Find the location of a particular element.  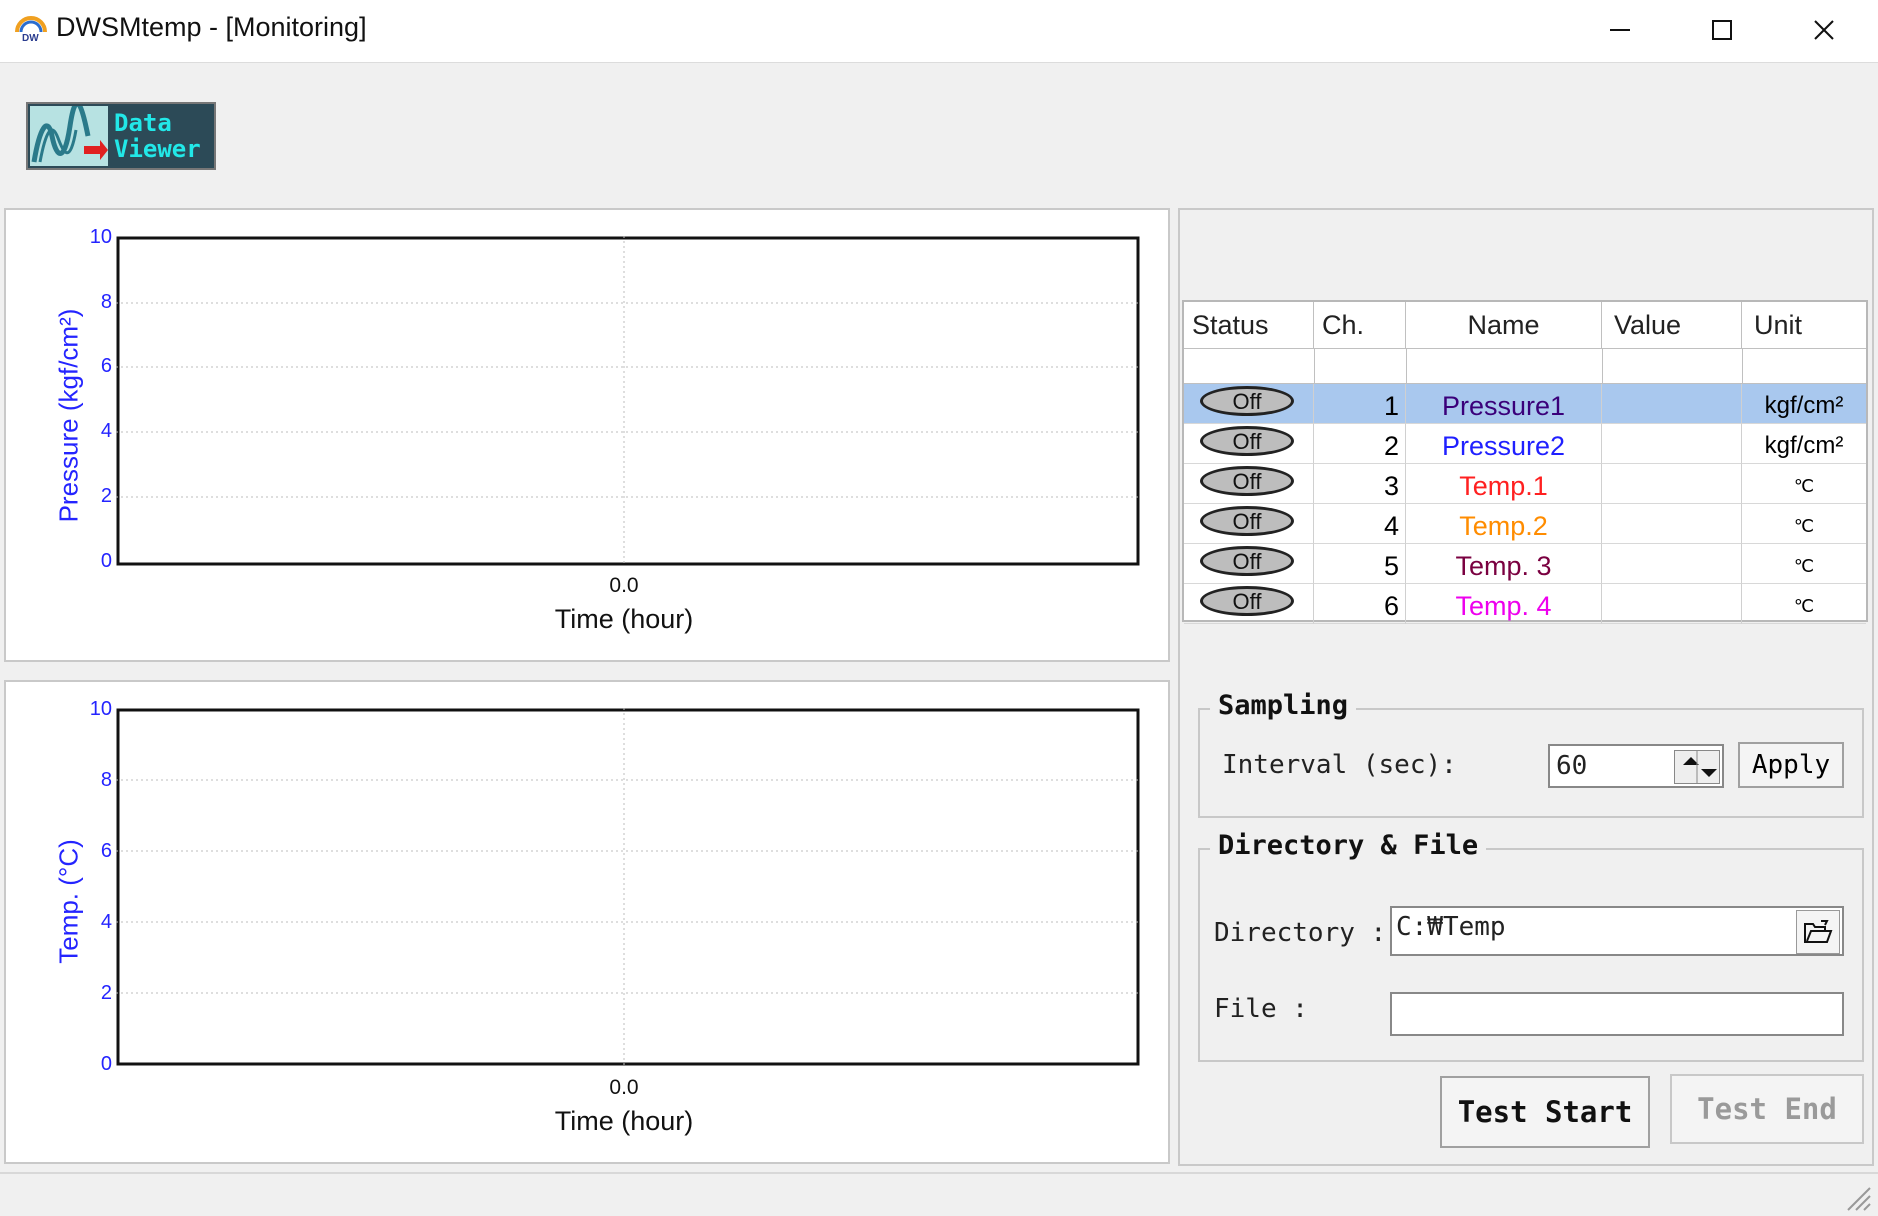

table-row: Off 1 Pressure1 kgf/cm² is located at coordinates (1525, 404).